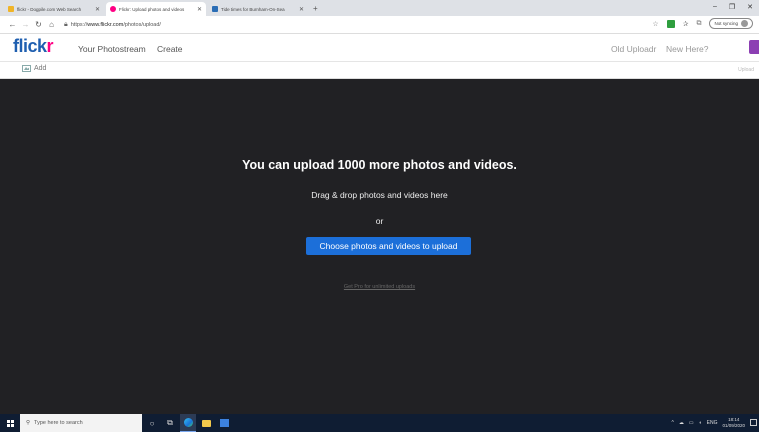  I want to click on edge-browser-icon, so click(188, 423).